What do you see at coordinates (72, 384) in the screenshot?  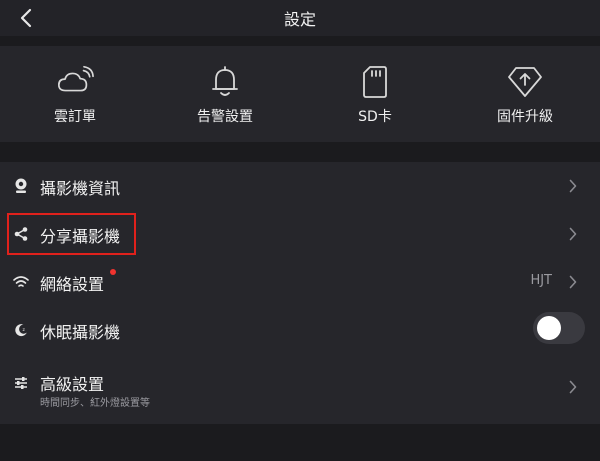 I see `row-label: 高級設置` at bounding box center [72, 384].